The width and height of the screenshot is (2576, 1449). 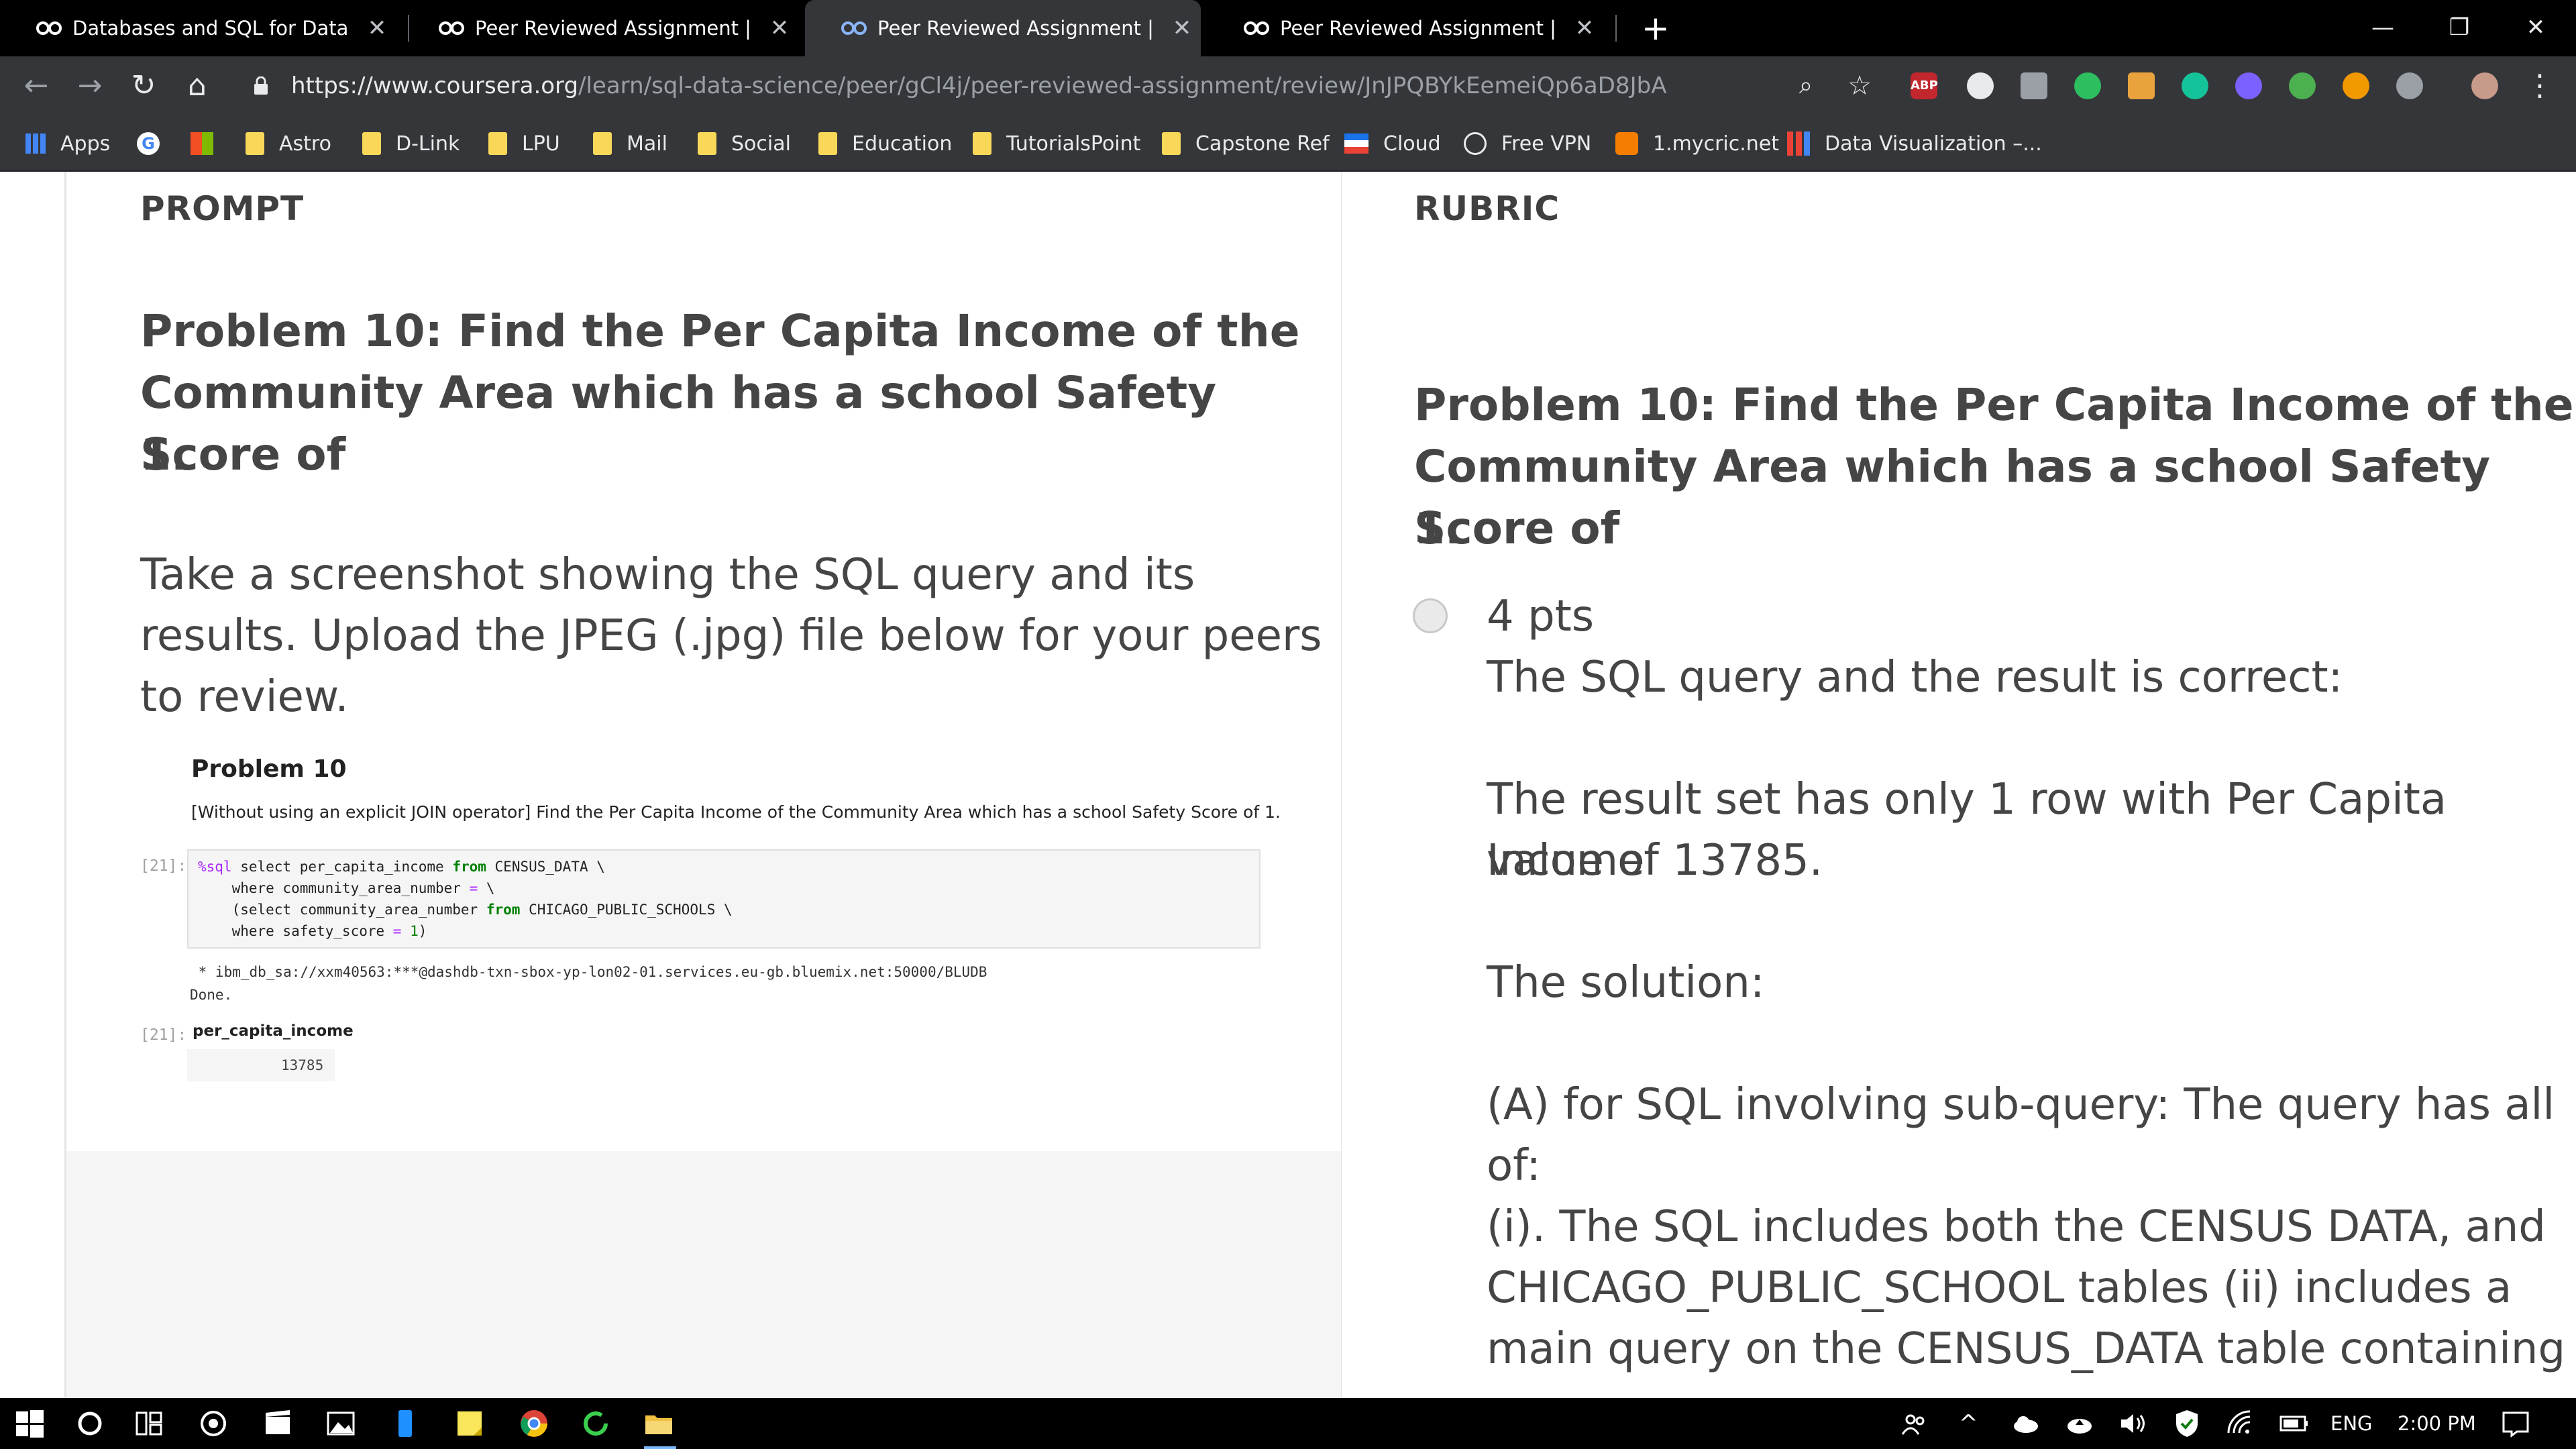 What do you see at coordinates (278, 1423) in the screenshot?
I see `movies-app-icon` at bounding box center [278, 1423].